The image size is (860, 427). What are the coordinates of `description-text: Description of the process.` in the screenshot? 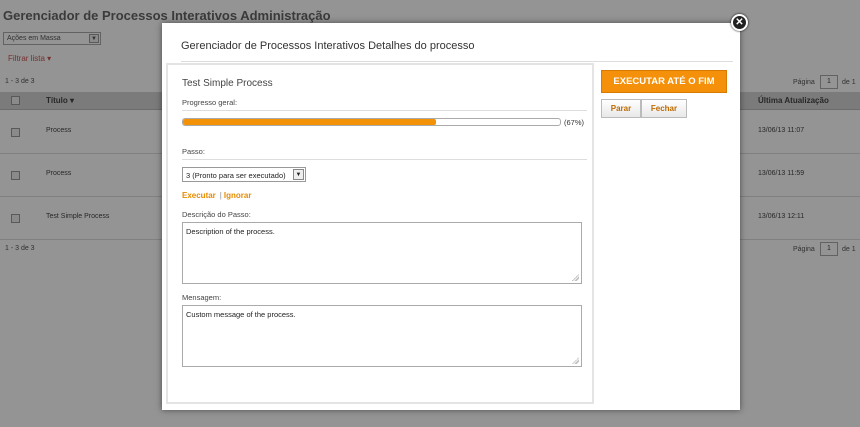 It's located at (230, 231).